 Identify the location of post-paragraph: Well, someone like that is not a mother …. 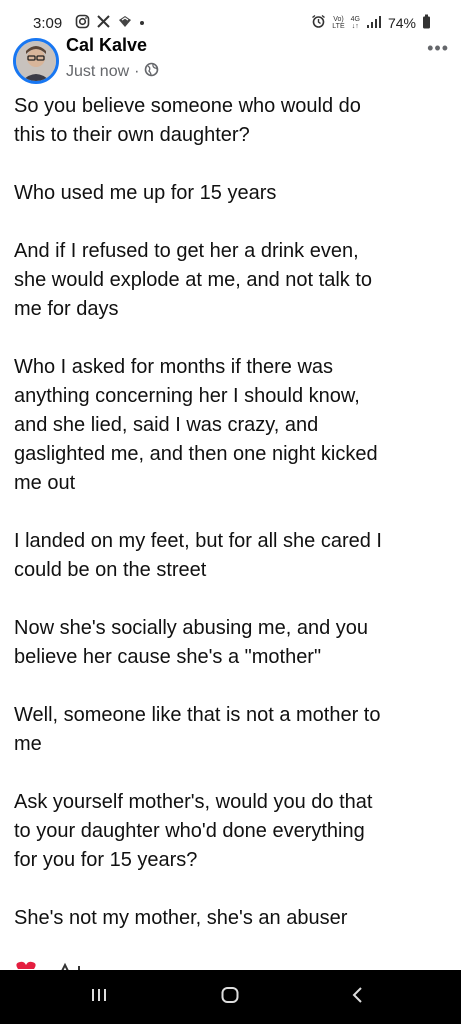
(197, 729).